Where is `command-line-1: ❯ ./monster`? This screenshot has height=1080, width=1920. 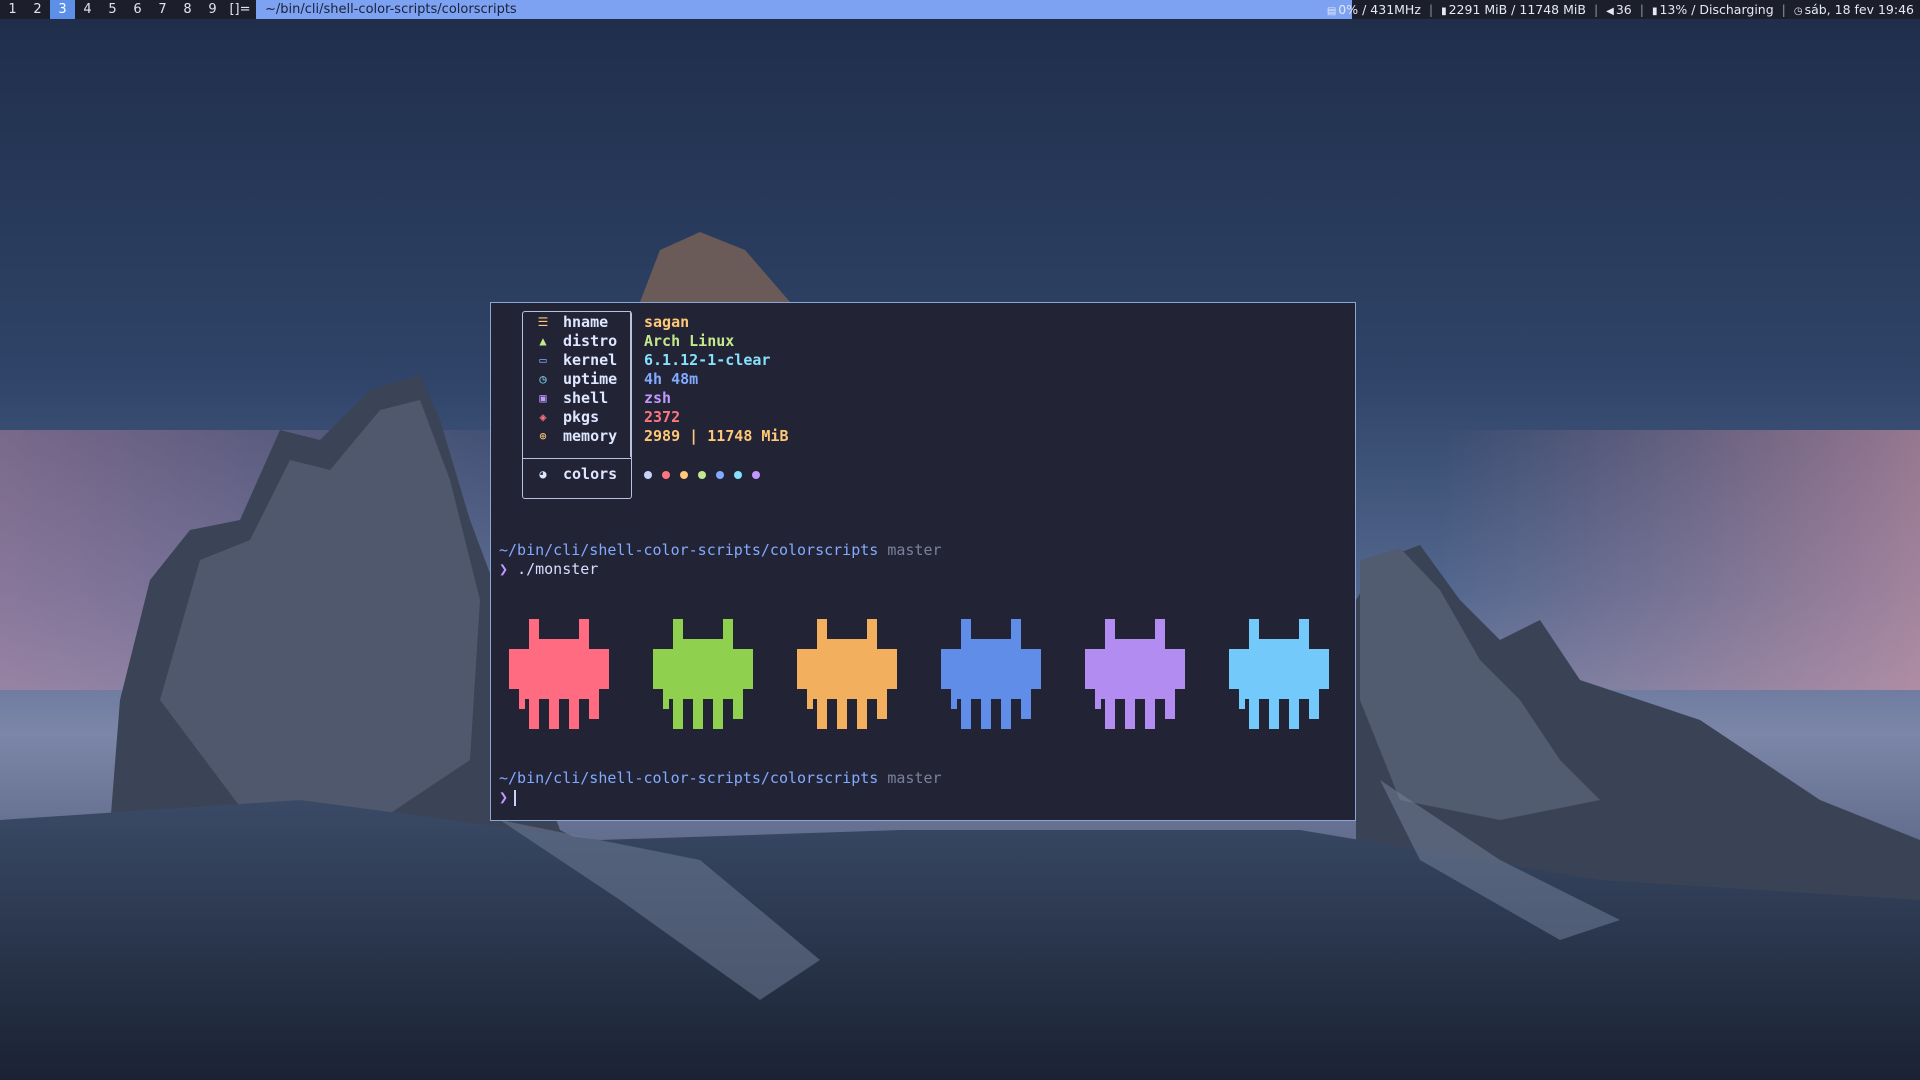
command-line-1: ❯ ./monster is located at coordinates (548, 569).